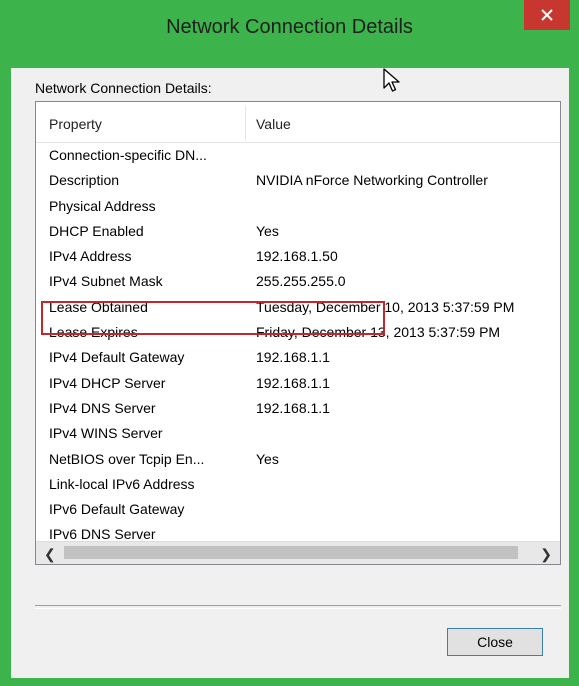 Image resolution: width=579 pixels, height=686 pixels. Describe the element at coordinates (298, 230) in the screenshot. I see `table-row: DHCP Enabled Yes` at that location.